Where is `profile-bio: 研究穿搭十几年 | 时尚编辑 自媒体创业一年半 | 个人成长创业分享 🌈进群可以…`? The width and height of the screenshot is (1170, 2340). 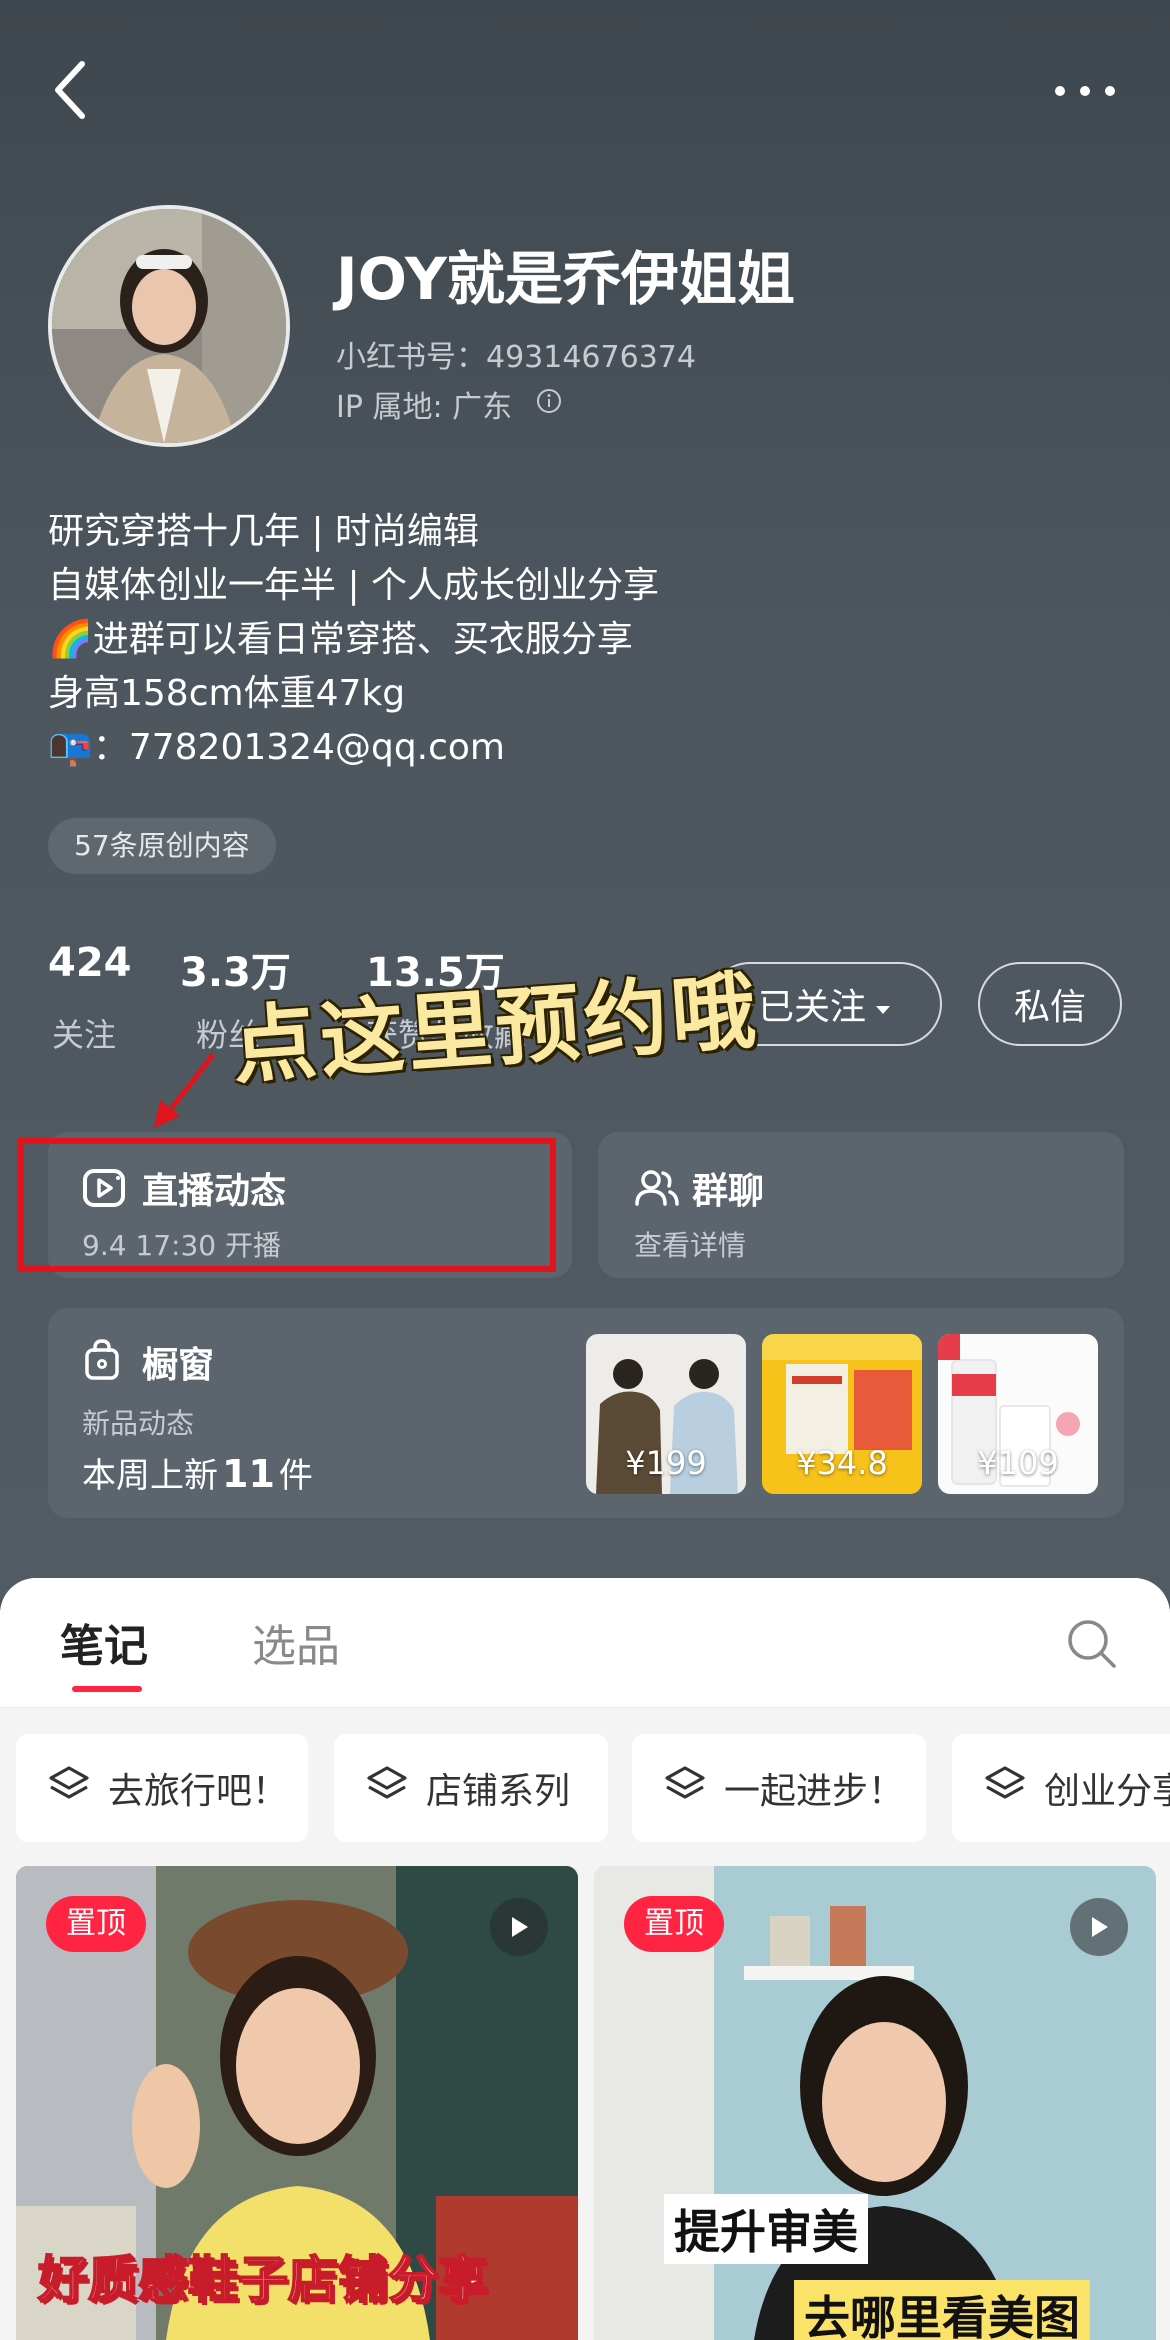 profile-bio: 研究穿搭十几年 | 时尚编辑 自媒体创业一年半 | 个人成长创业分享 🌈进群可以… is located at coordinates (353, 640).